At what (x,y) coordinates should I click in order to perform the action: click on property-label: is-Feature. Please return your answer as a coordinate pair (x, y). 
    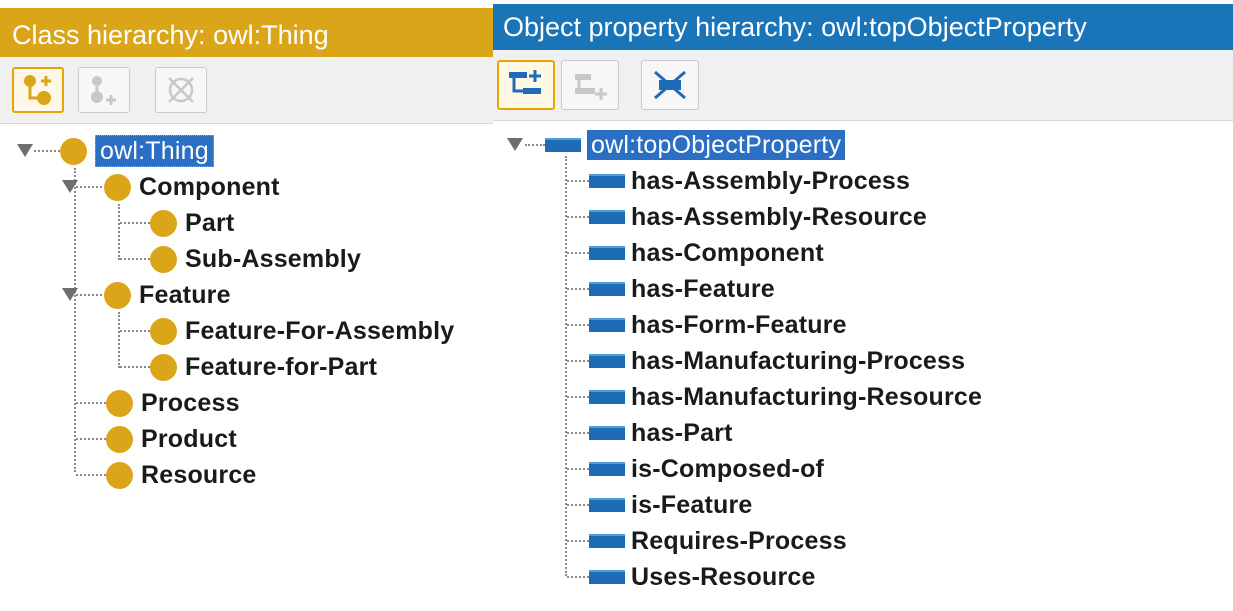
    Looking at the image, I should click on (692, 504).